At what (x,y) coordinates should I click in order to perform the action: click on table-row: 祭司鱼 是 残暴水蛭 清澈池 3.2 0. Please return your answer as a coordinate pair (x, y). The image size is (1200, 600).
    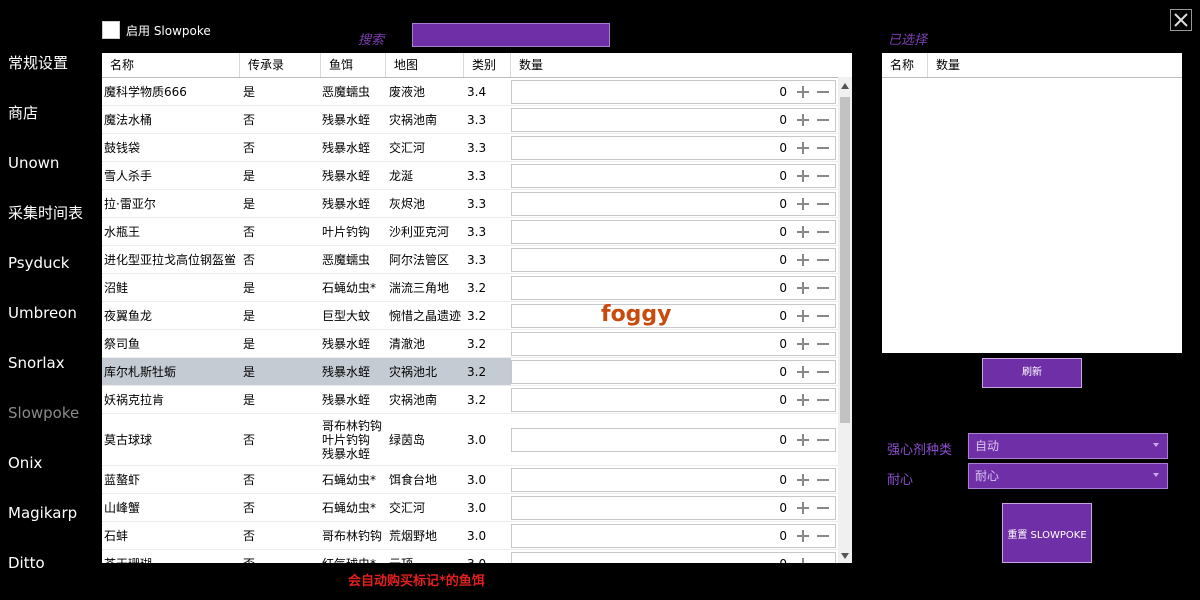
    Looking at the image, I should click on (470, 344).